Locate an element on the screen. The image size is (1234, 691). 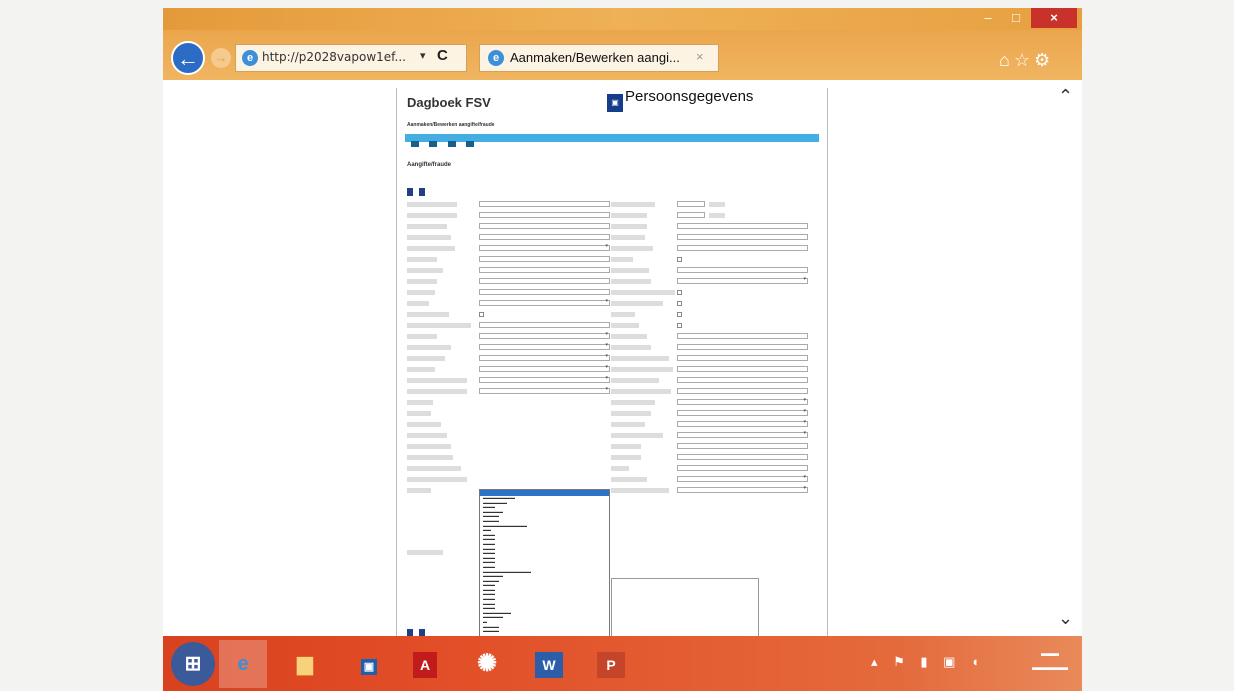
back-button: ← is located at coordinates (188, 58).